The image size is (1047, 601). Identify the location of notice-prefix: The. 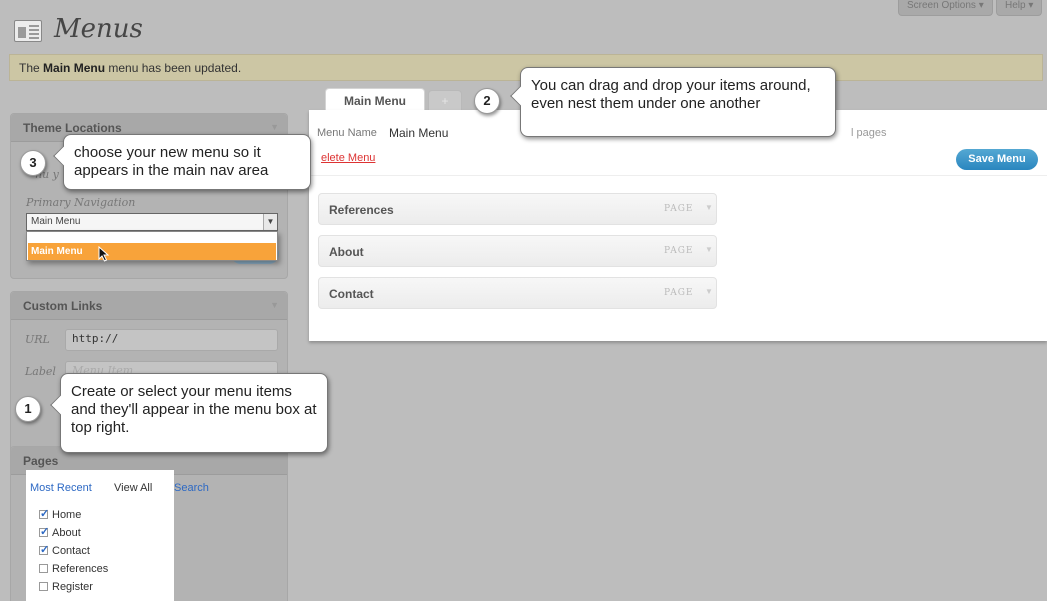
(29, 68).